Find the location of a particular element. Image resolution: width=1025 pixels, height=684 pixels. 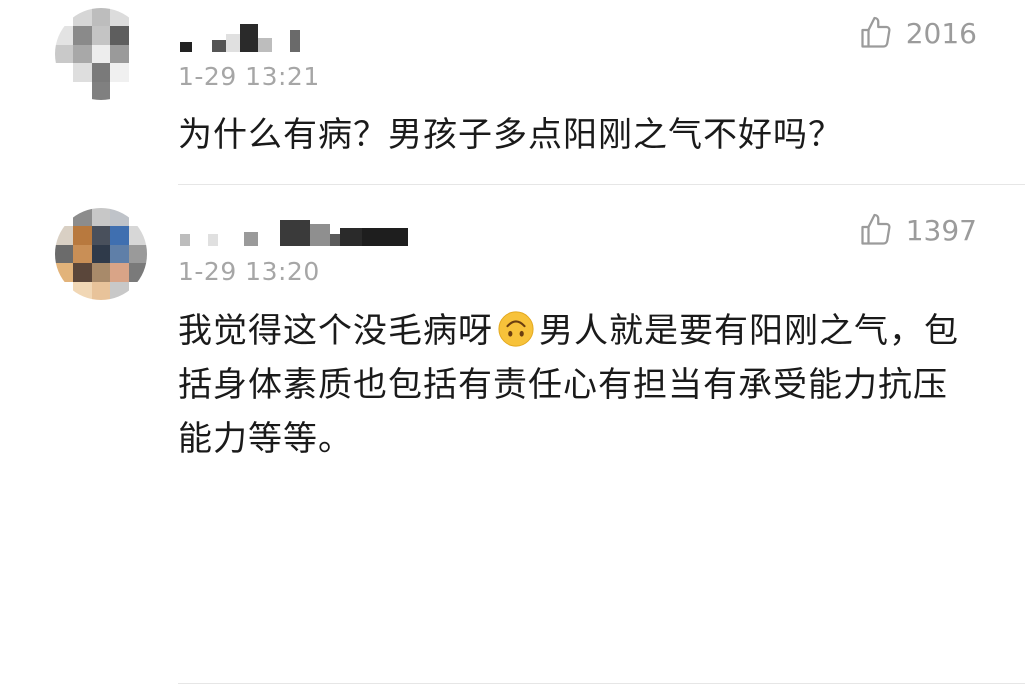

like-count: 2016 is located at coordinates (941, 33).